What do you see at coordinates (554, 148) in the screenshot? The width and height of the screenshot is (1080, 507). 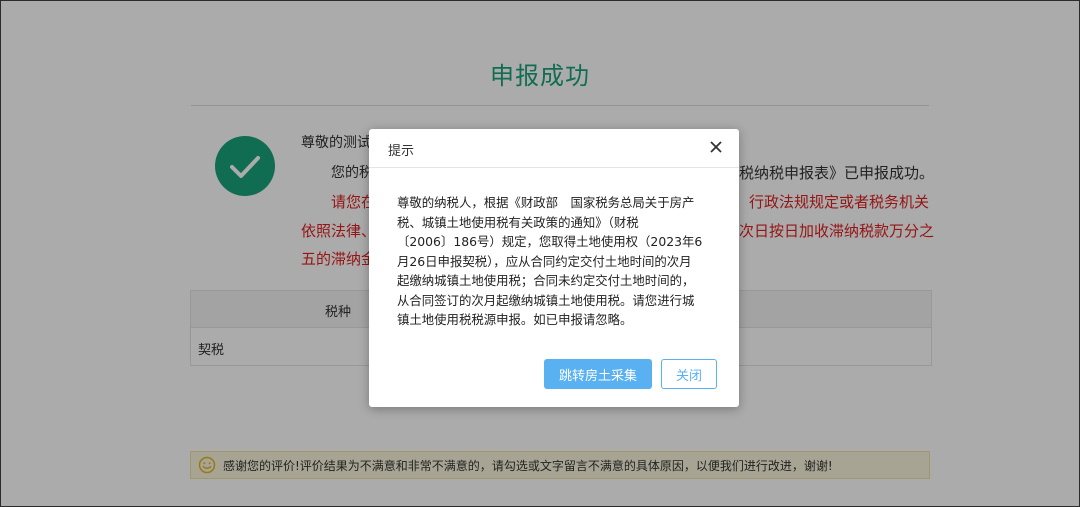 I see `dialog-header: 提示` at bounding box center [554, 148].